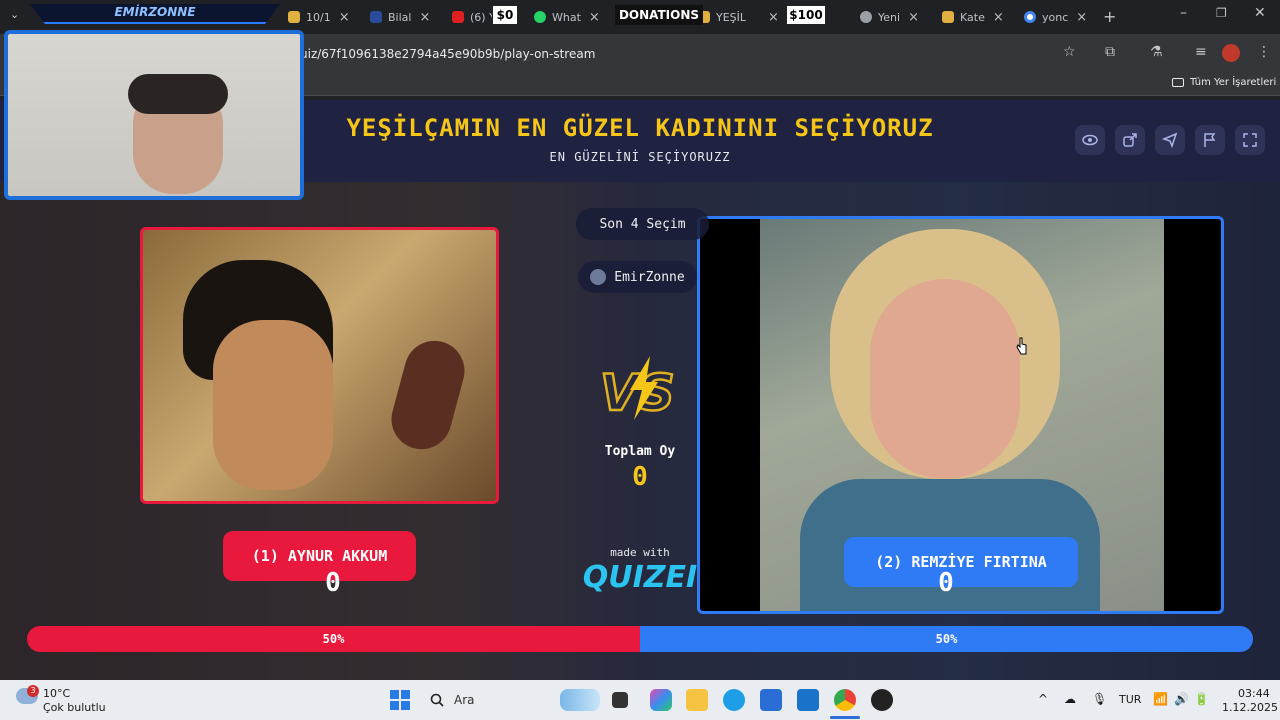  I want to click on microphone-icon: 🎙, so click(1099, 699).